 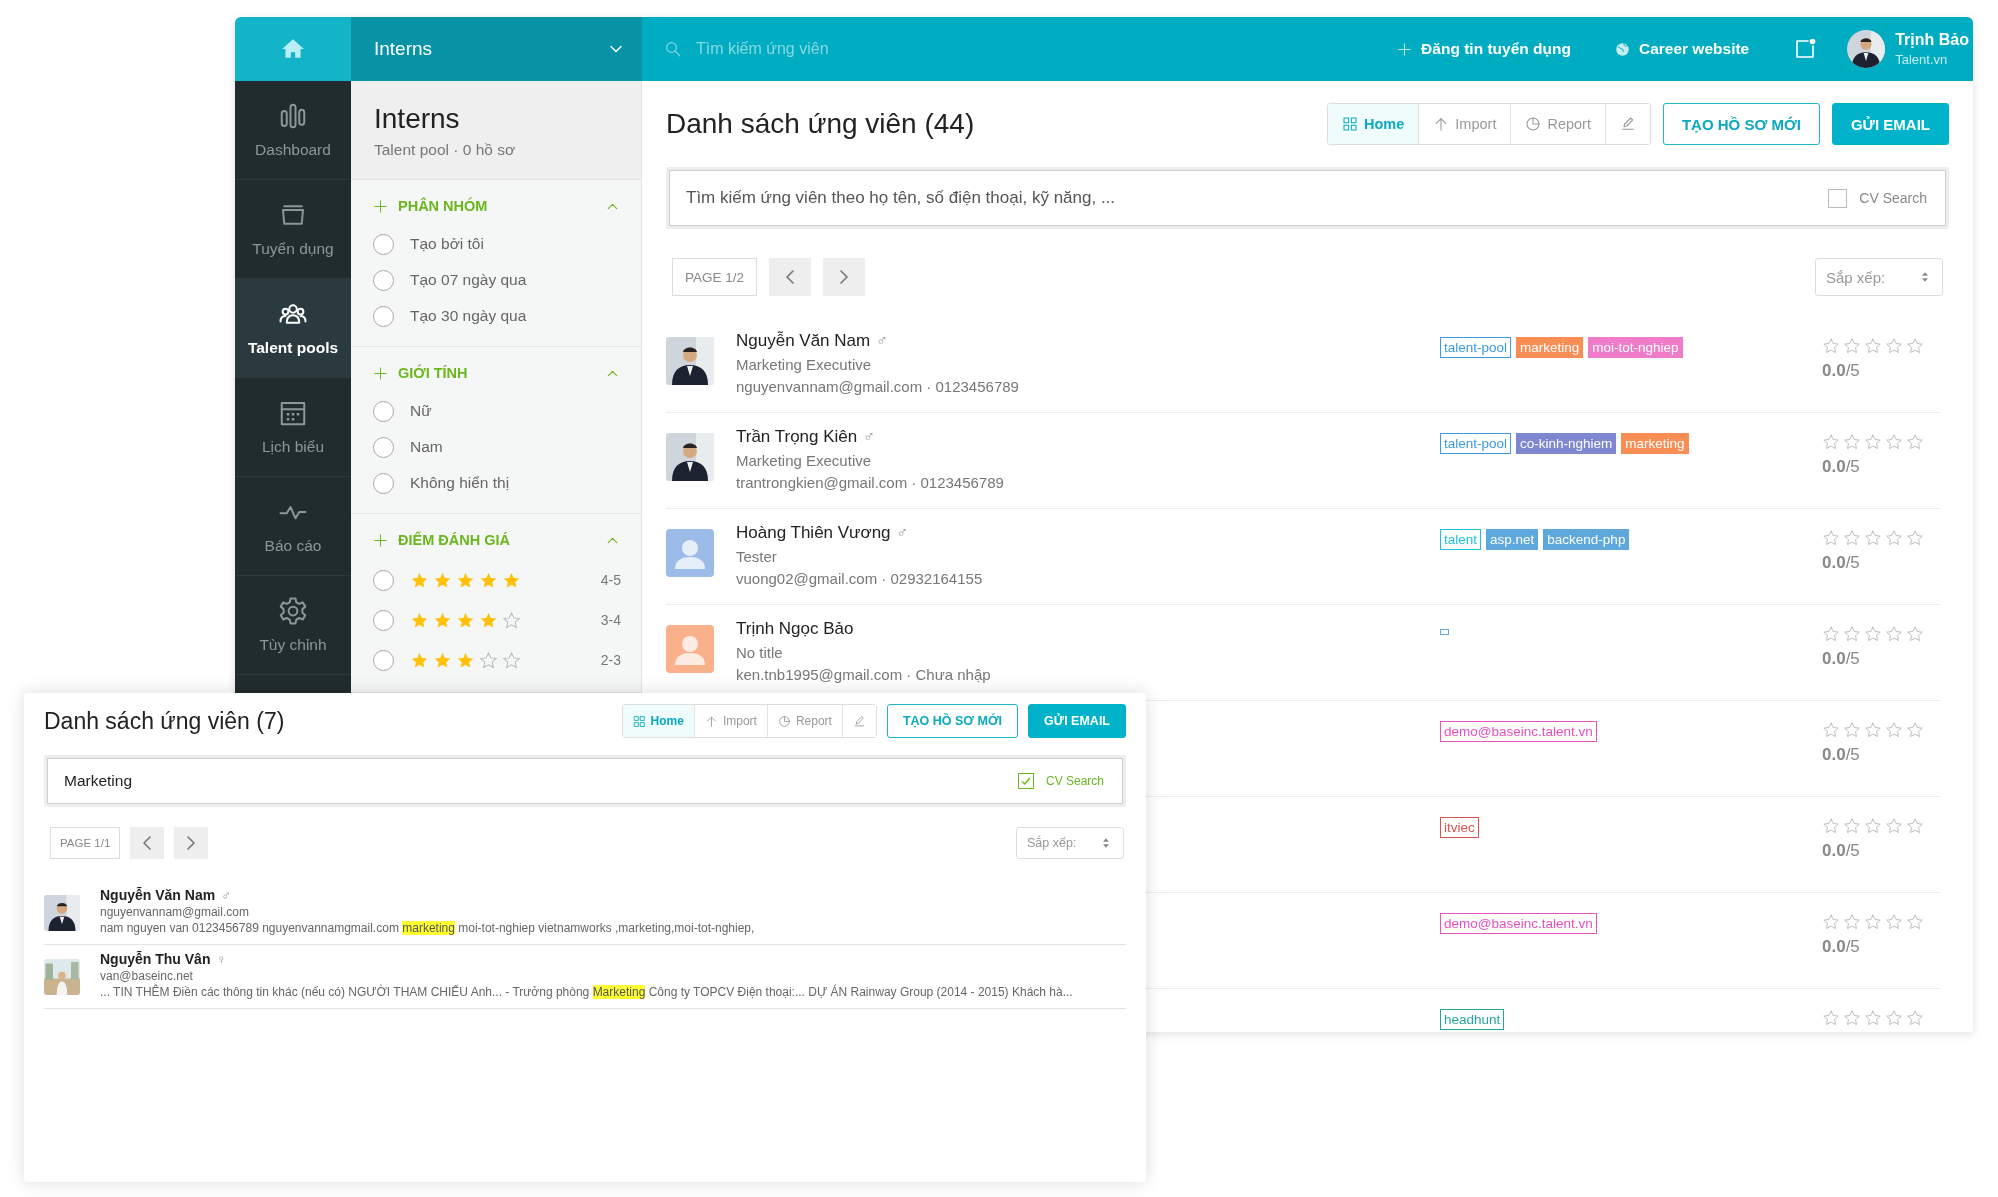 I want to click on search-icon, so click(x=673, y=49).